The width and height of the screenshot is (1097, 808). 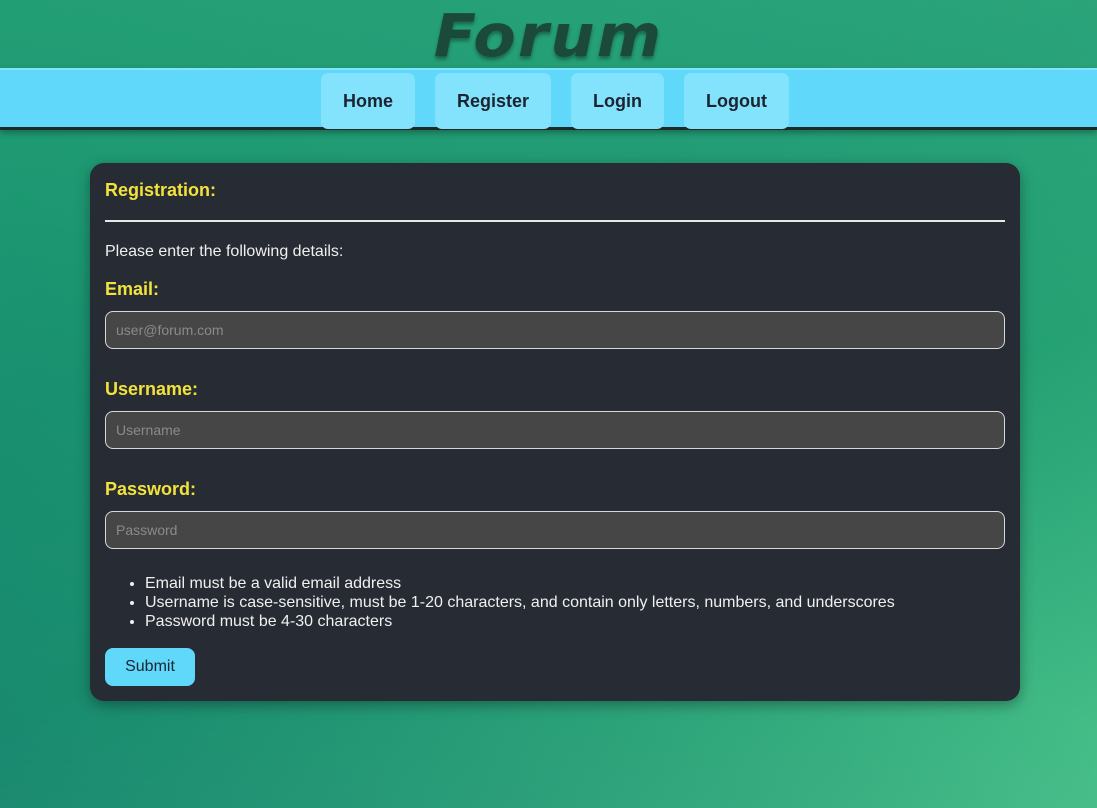 What do you see at coordinates (555, 101) in the screenshot?
I see `nav-menu: Home Register Login Logout` at bounding box center [555, 101].